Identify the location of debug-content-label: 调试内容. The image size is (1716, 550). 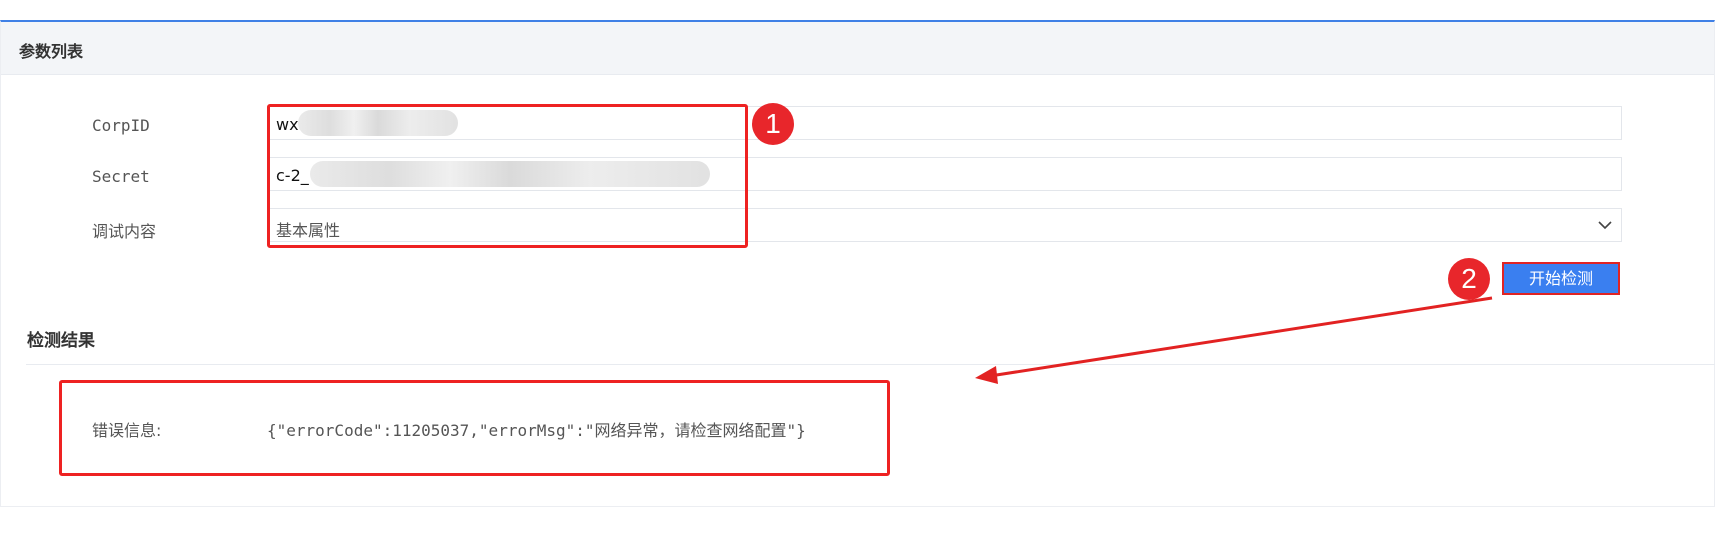
(124, 231).